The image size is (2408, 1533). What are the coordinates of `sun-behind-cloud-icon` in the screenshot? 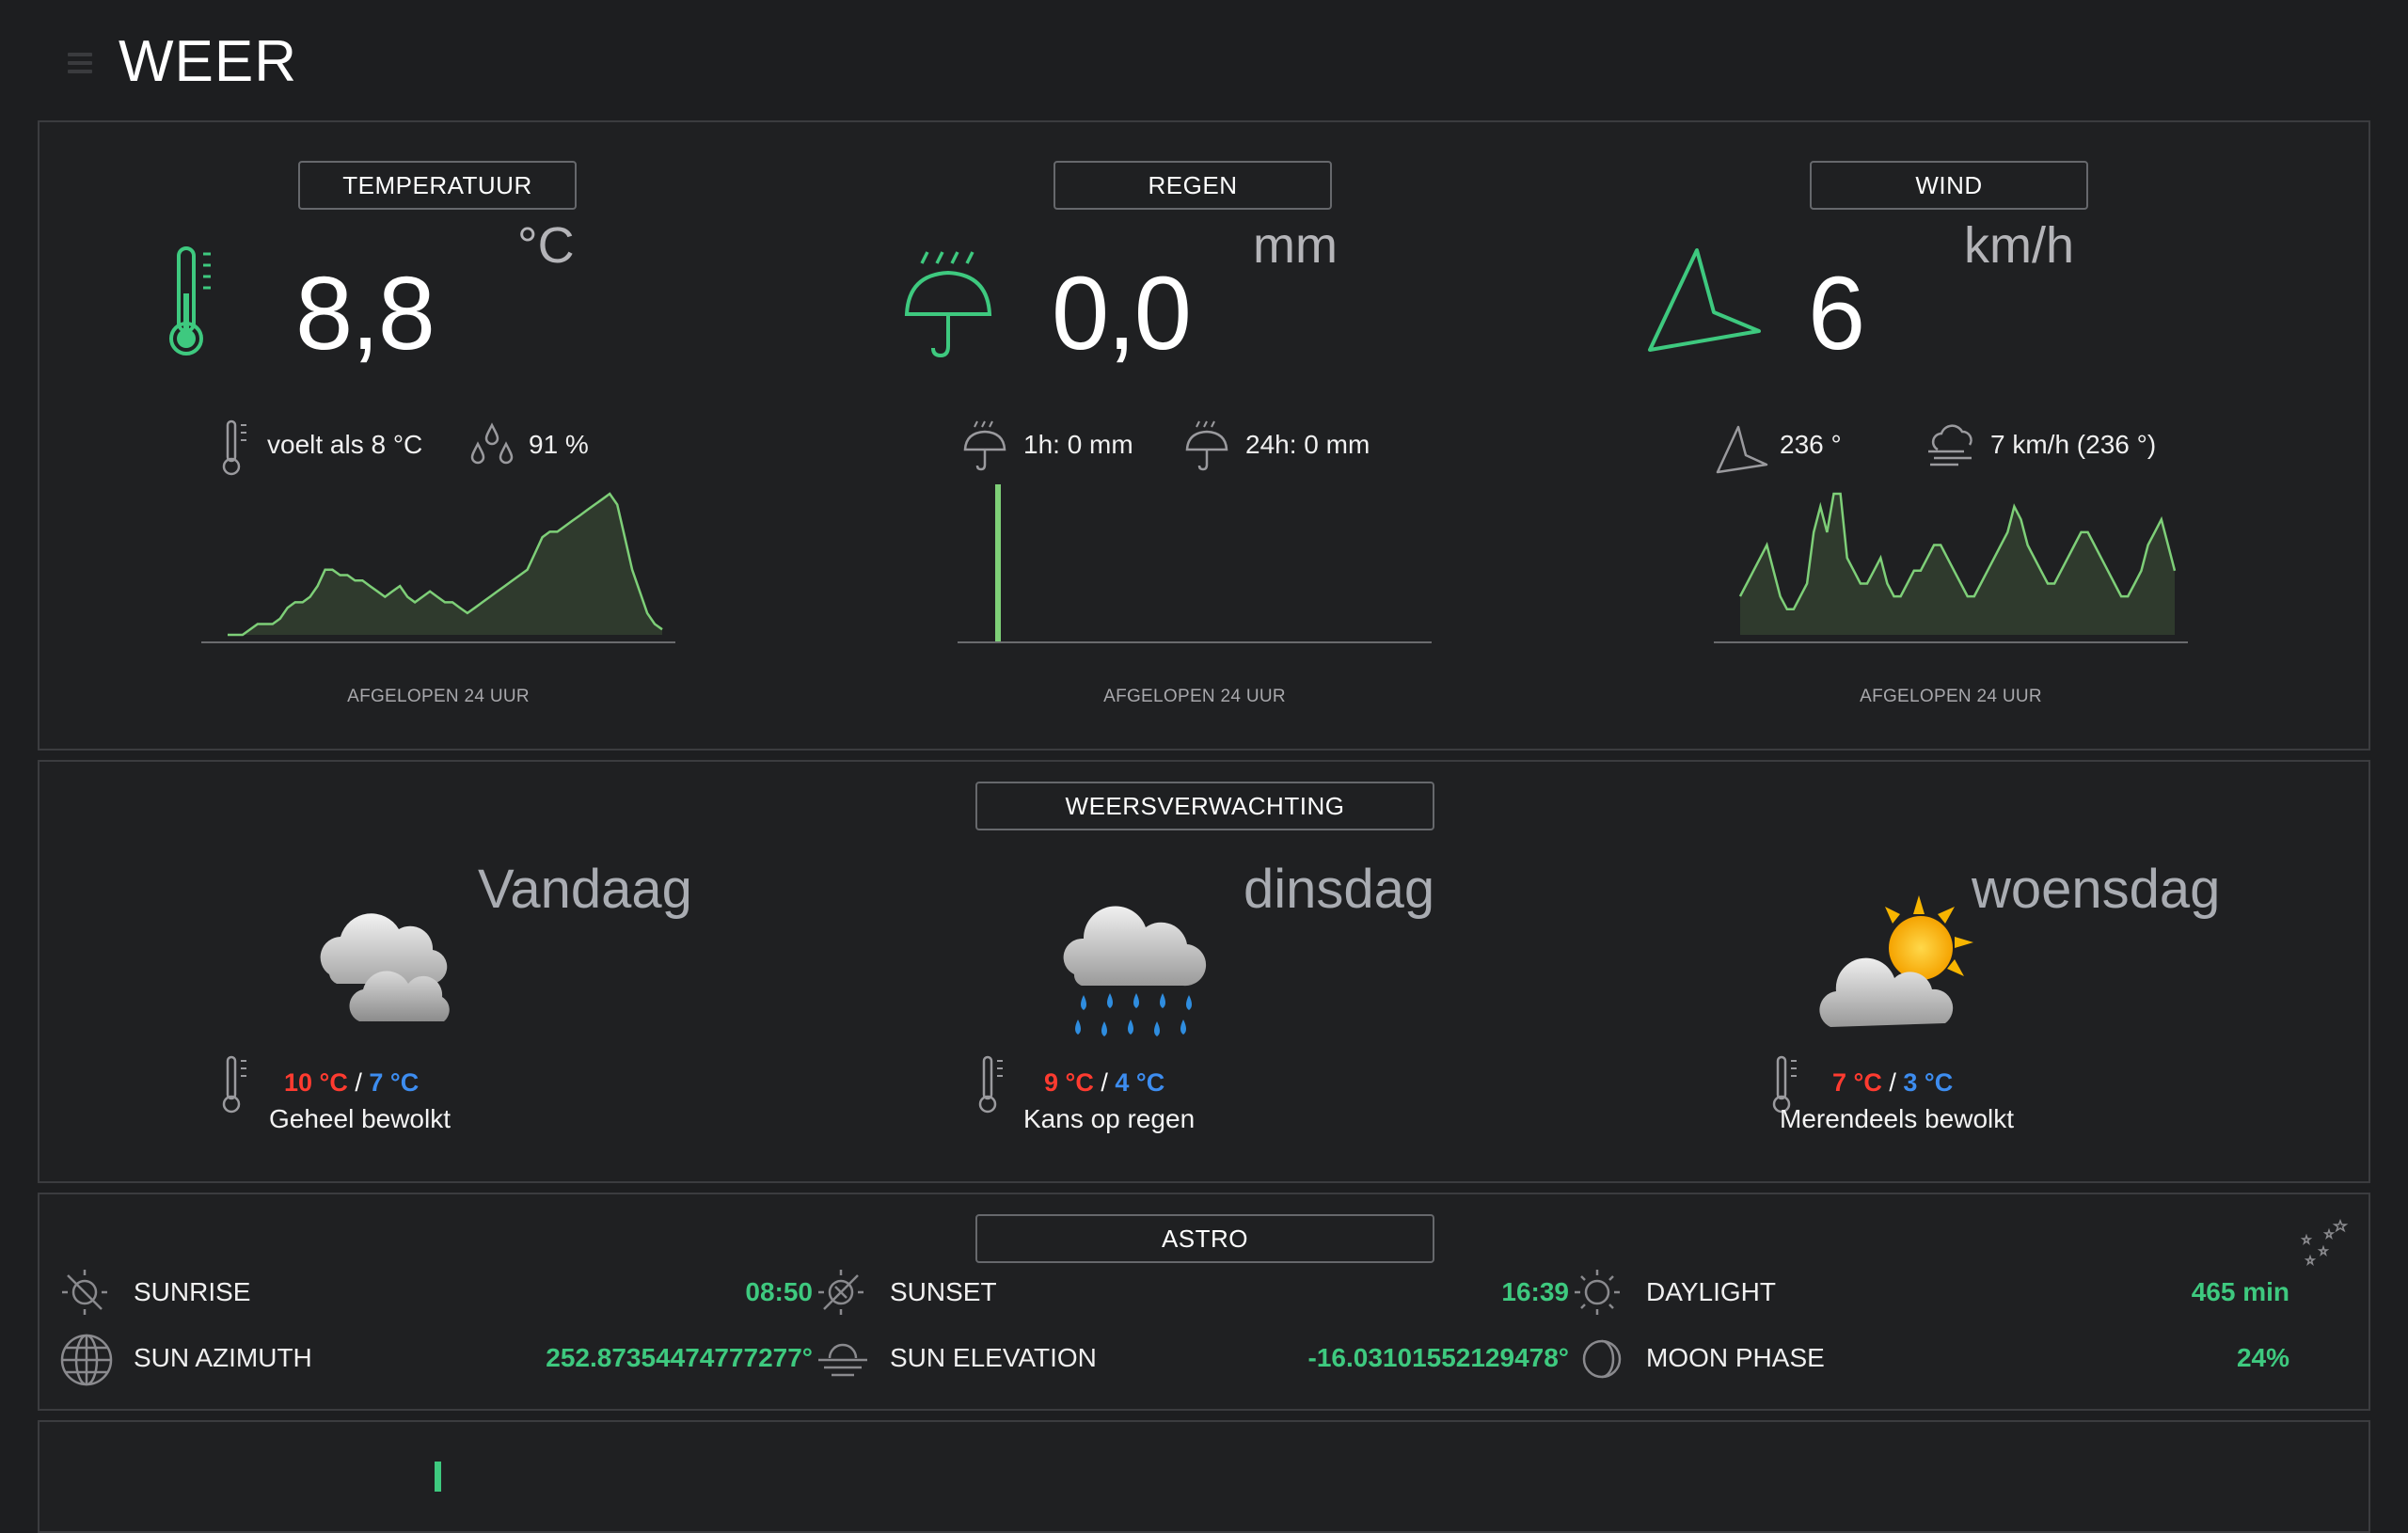 It's located at (1903, 965).